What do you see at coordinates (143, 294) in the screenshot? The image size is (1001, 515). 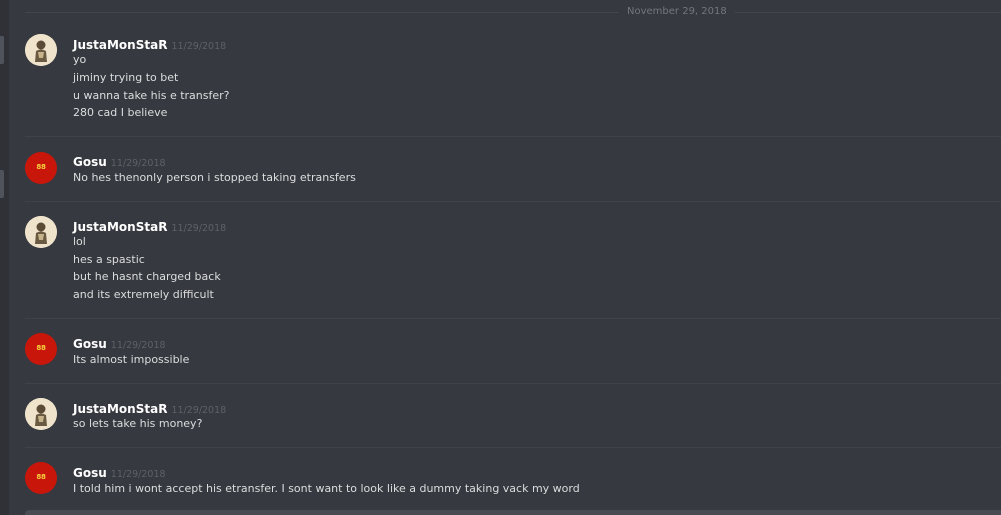 I see `message-text: and its extremely difficult` at bounding box center [143, 294].